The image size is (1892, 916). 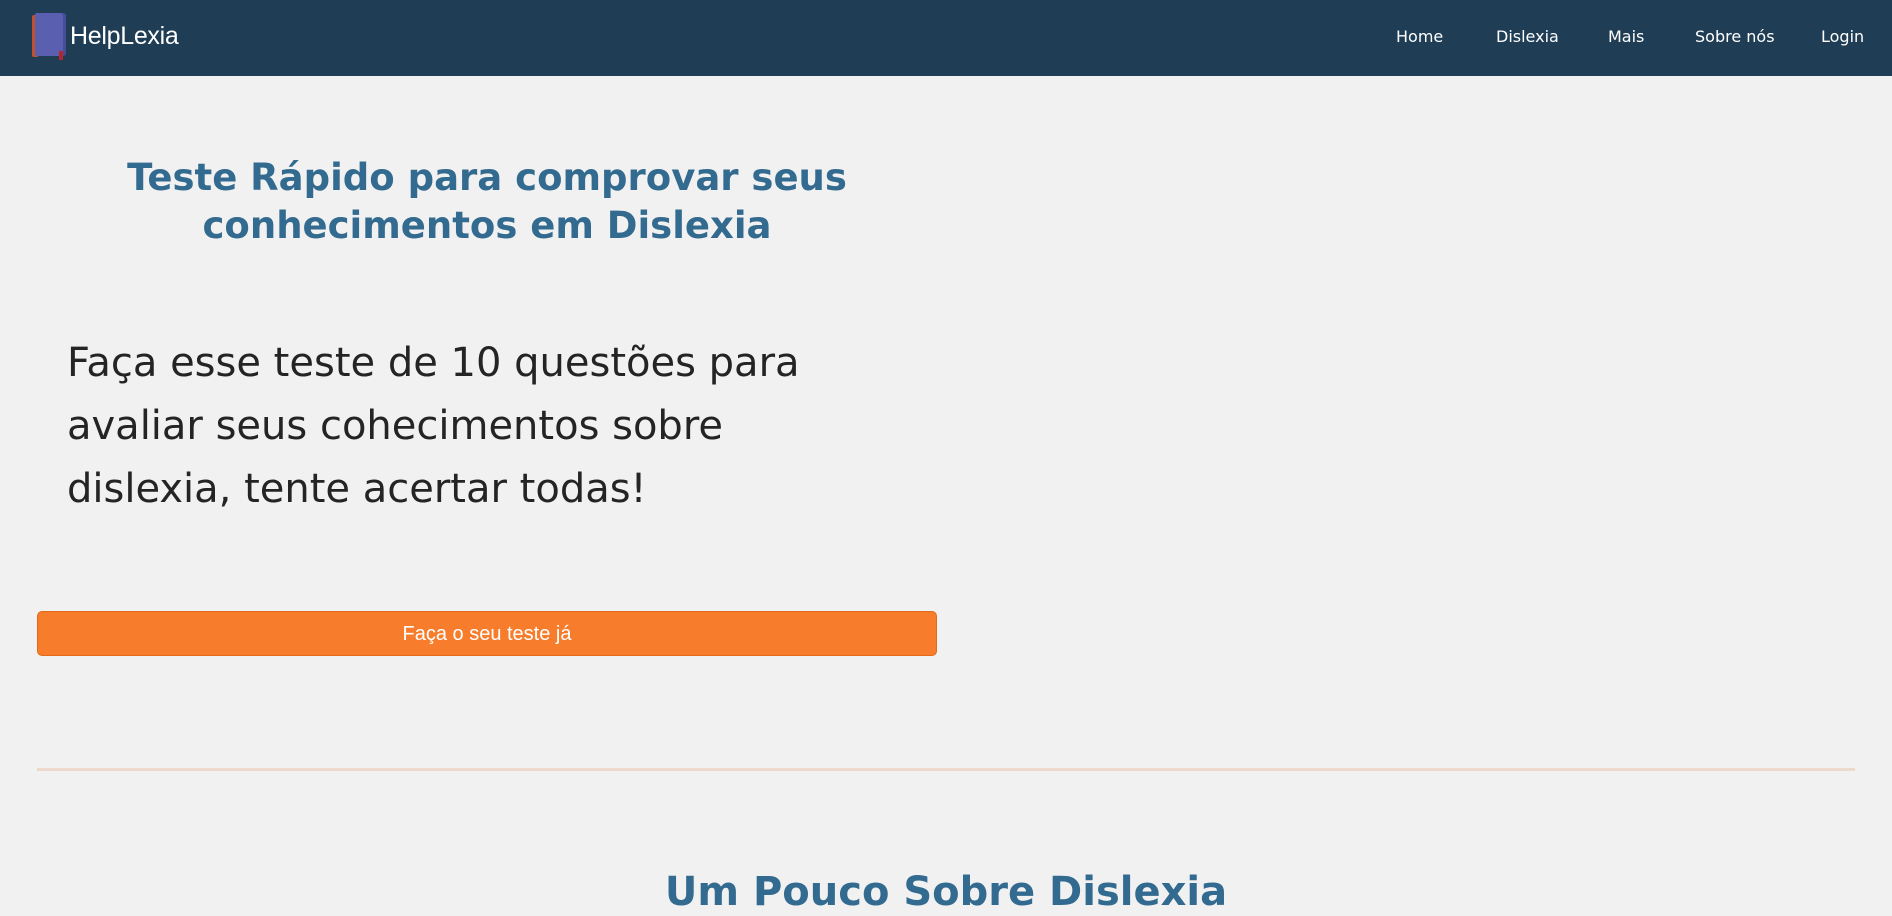 I want to click on nav-item-sobre-nos: Sobre nós, so click(x=1735, y=36).